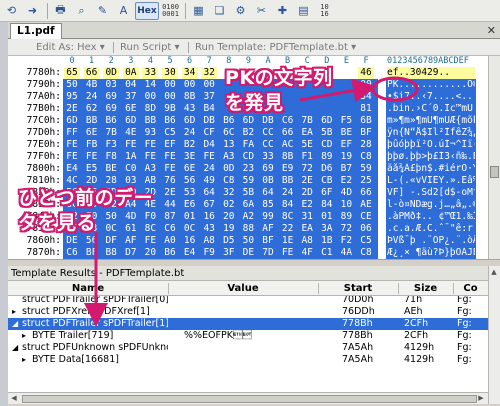 This screenshot has height=406, width=500. What do you see at coordinates (287, 157) in the screenshot?
I see `hex-byte: 8B` at bounding box center [287, 157].